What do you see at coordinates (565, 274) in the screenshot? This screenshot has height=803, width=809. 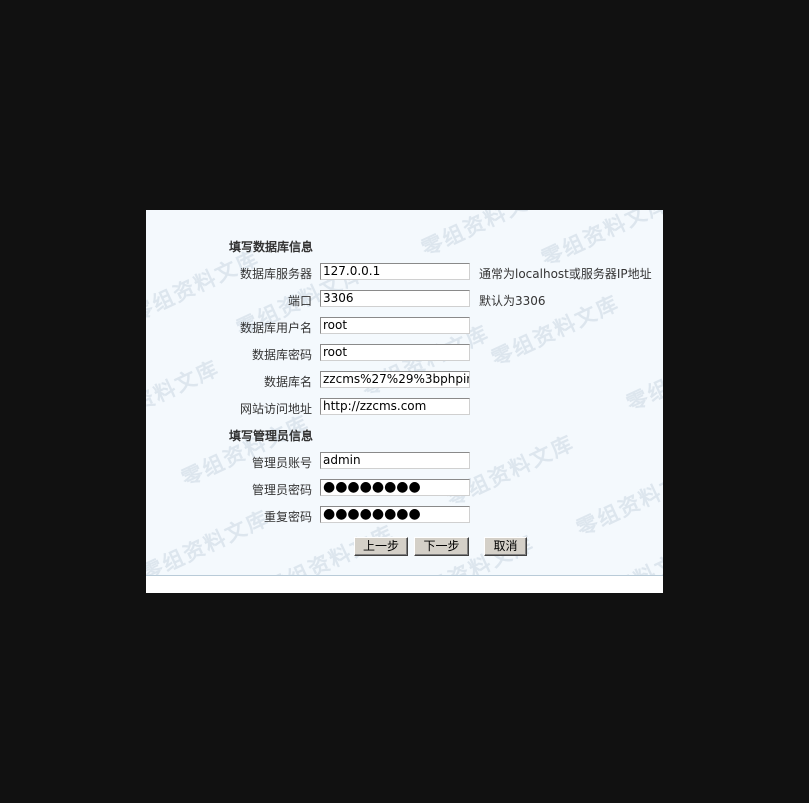 I see `db-server-hint: 通常为localhost或服务器IP地址` at bounding box center [565, 274].